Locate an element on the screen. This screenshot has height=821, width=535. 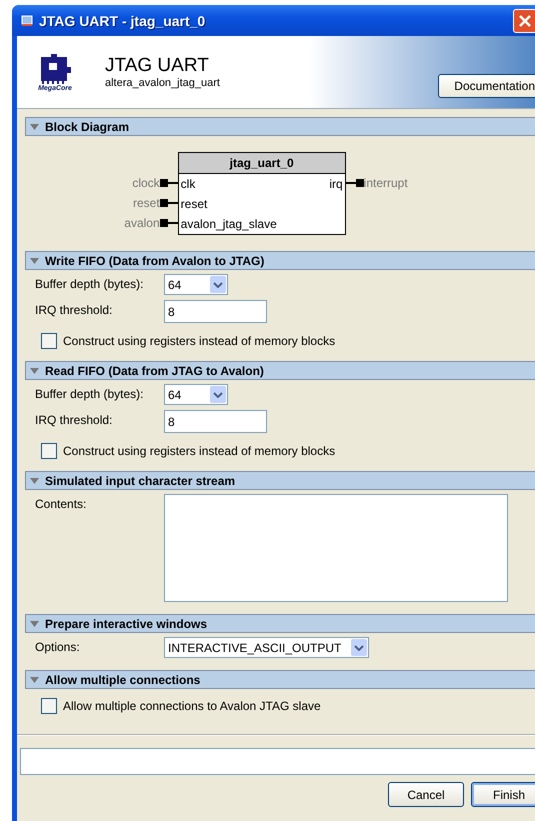
documentation-button: Documentation is located at coordinates (486, 86).